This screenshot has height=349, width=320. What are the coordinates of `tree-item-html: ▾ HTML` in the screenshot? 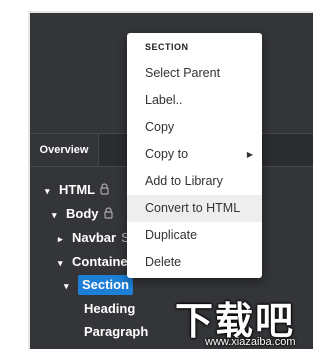 It's located at (77, 190).